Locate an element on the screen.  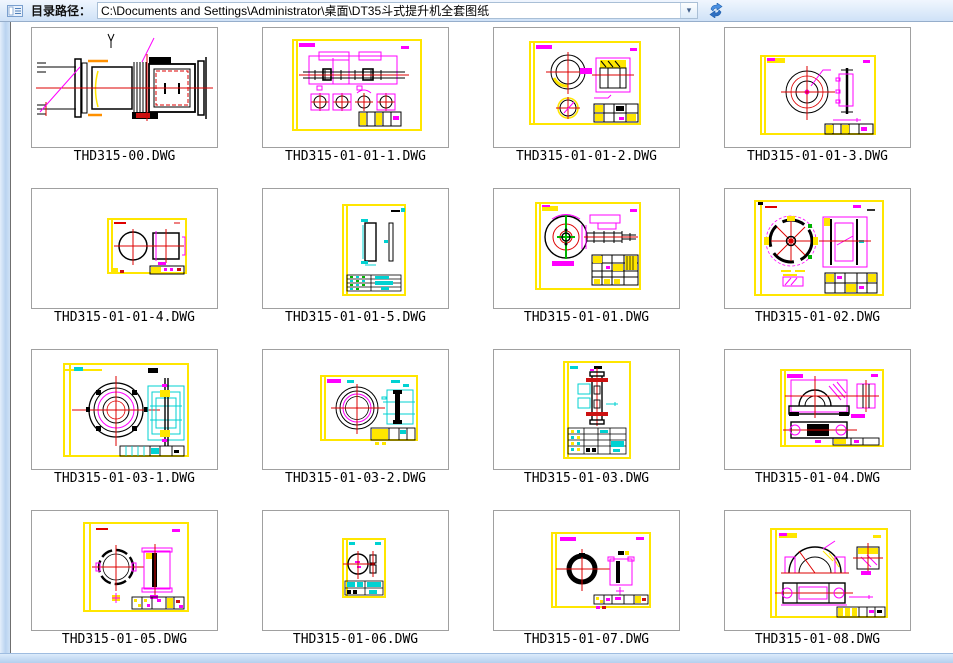
file-thumbnail: THD315-00.DWG is located at coordinates (124, 95).